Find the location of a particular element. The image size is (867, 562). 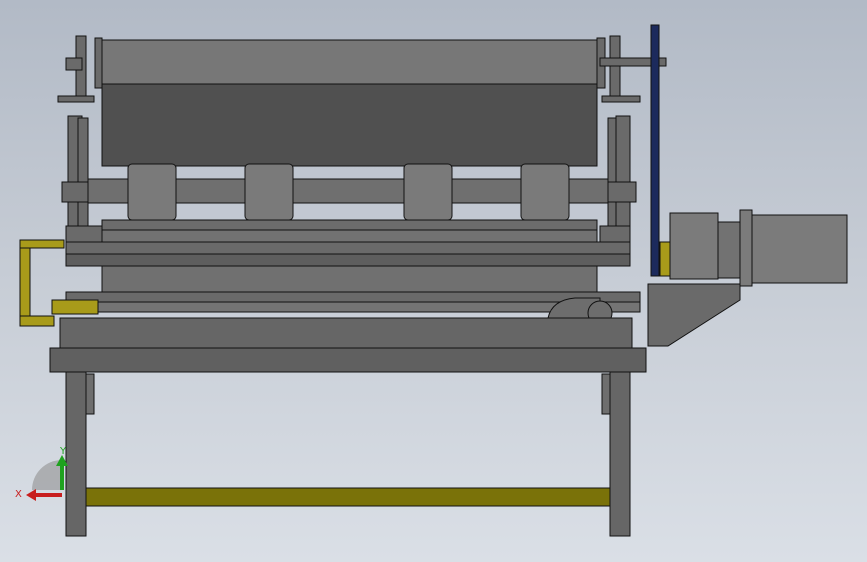

lower-plates is located at coordinates (353, 266).